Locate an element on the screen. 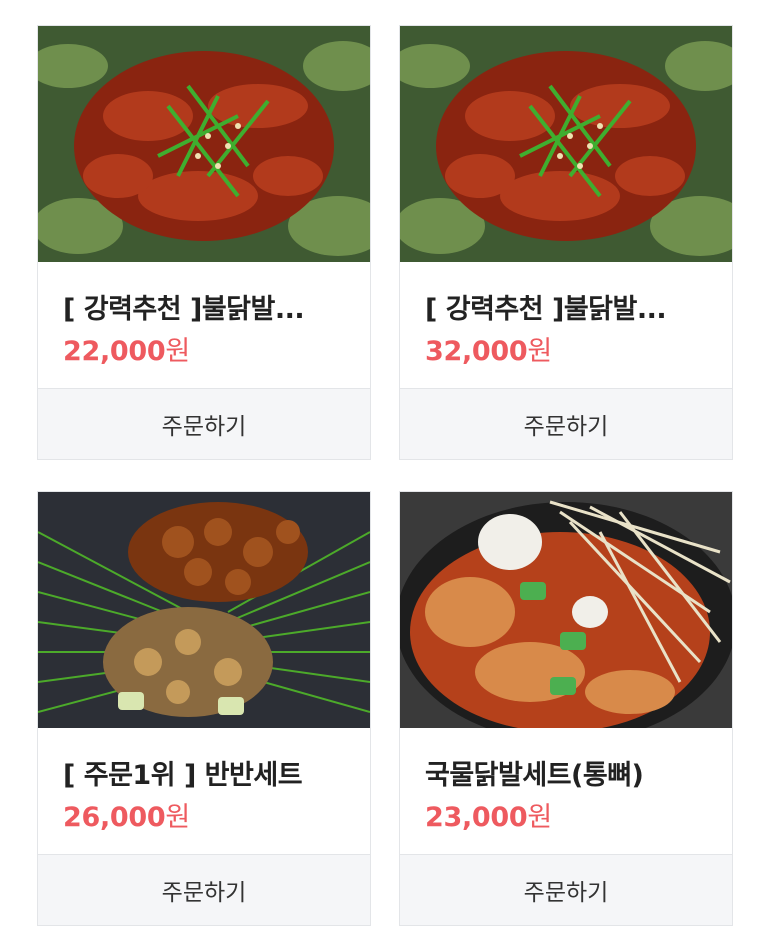 The image size is (773, 947). product-price: 23,000원 is located at coordinates (488, 814).